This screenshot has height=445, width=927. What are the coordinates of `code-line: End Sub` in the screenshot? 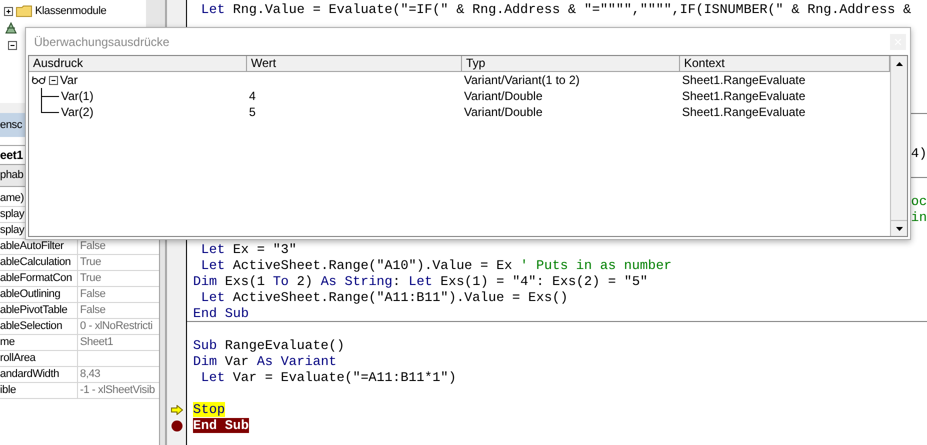 It's located at (221, 313).